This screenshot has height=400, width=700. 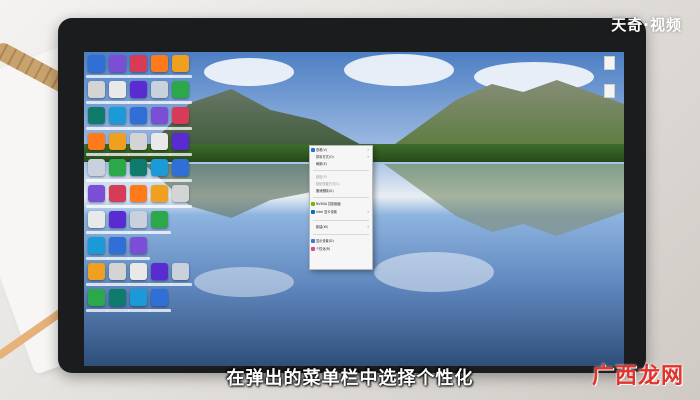 What do you see at coordinates (341, 241) in the screenshot?
I see `menu-item-display-settings: 显示设置(D)` at bounding box center [341, 241].